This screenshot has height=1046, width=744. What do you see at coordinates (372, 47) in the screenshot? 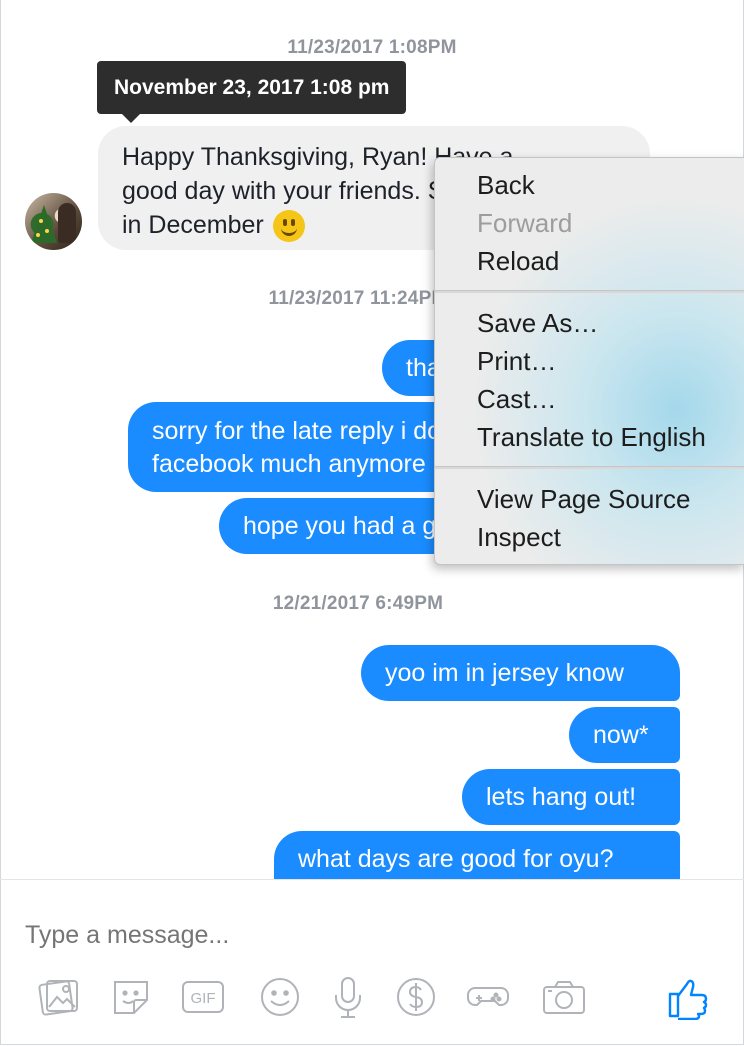
I see `timestamp-1: 11/23/2017 1:08PM` at bounding box center [372, 47].